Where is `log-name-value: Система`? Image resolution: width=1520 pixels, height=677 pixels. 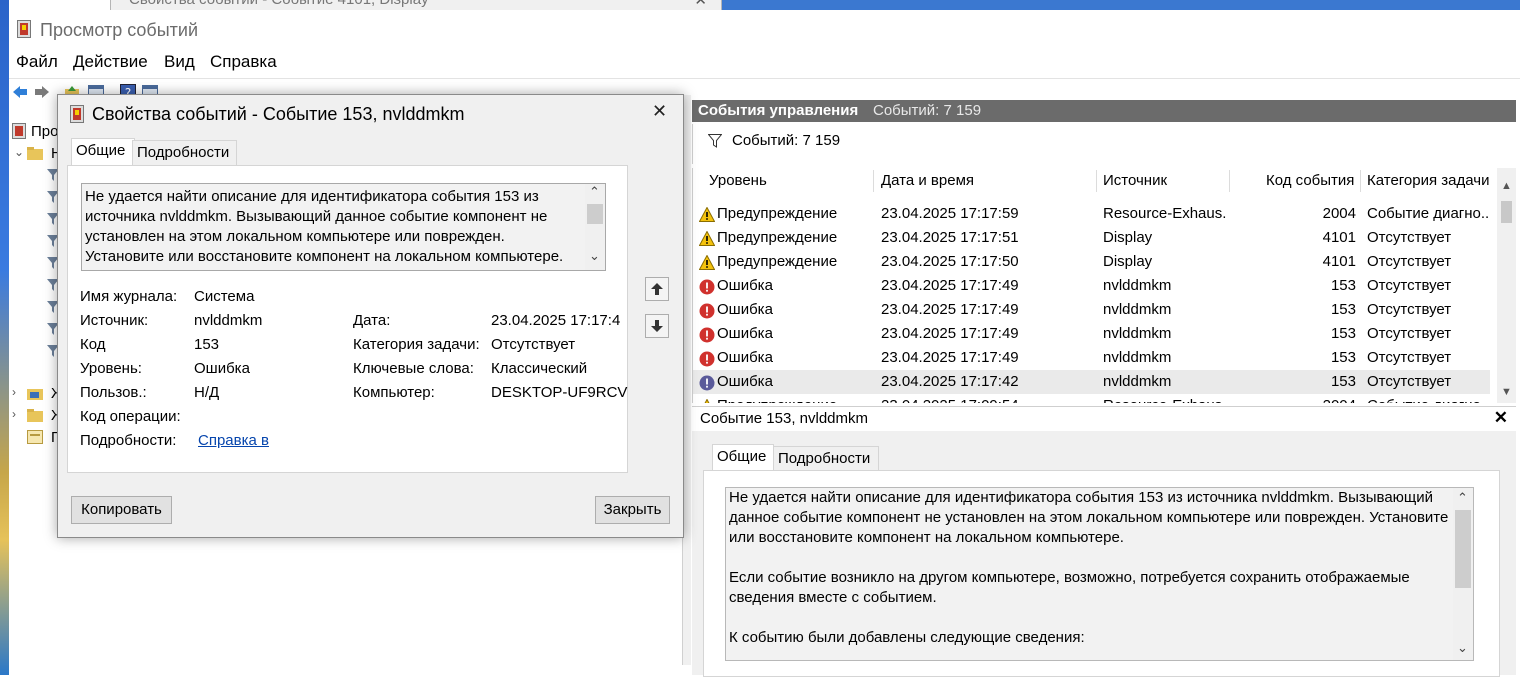
log-name-value: Система is located at coordinates (224, 296).